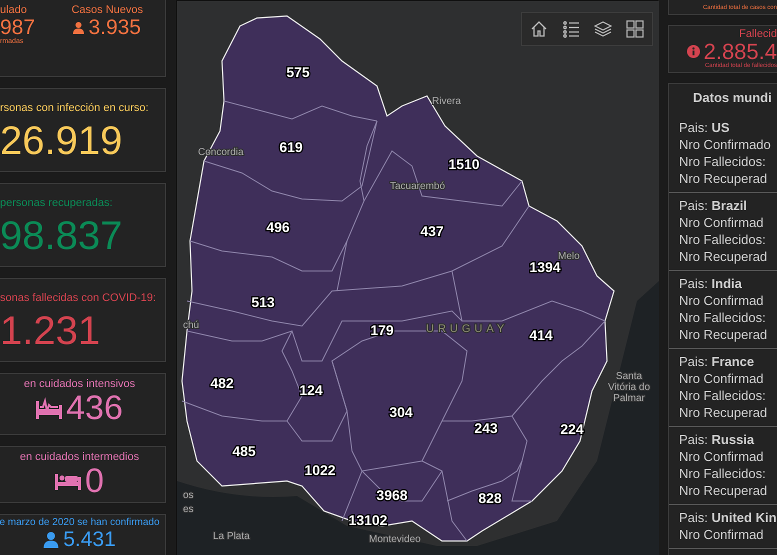  I want to click on case-count-label: 513, so click(263, 302).